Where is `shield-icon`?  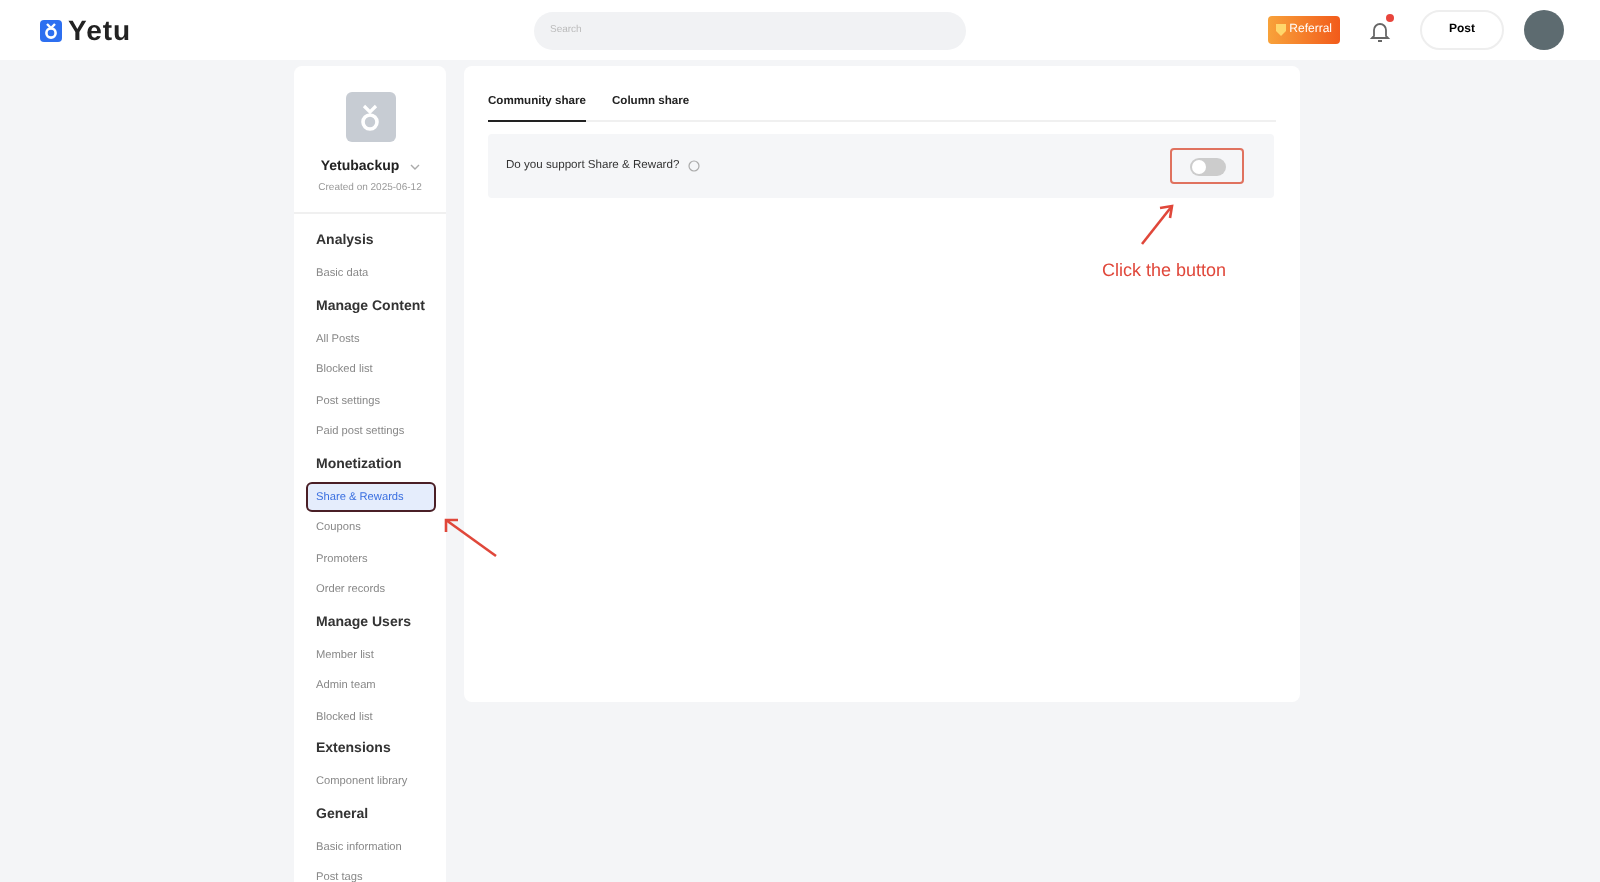
shield-icon is located at coordinates (1280, 30).